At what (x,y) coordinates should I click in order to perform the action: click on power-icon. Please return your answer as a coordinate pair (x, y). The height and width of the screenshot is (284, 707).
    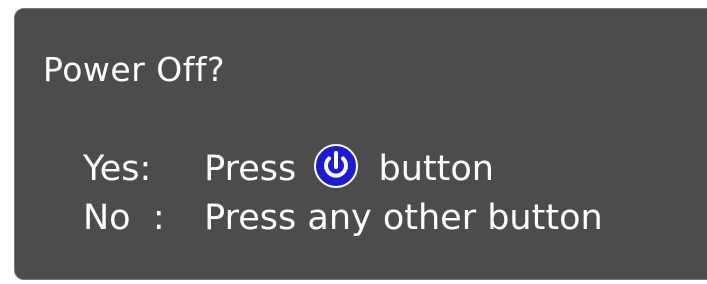
    Looking at the image, I should click on (336, 166).